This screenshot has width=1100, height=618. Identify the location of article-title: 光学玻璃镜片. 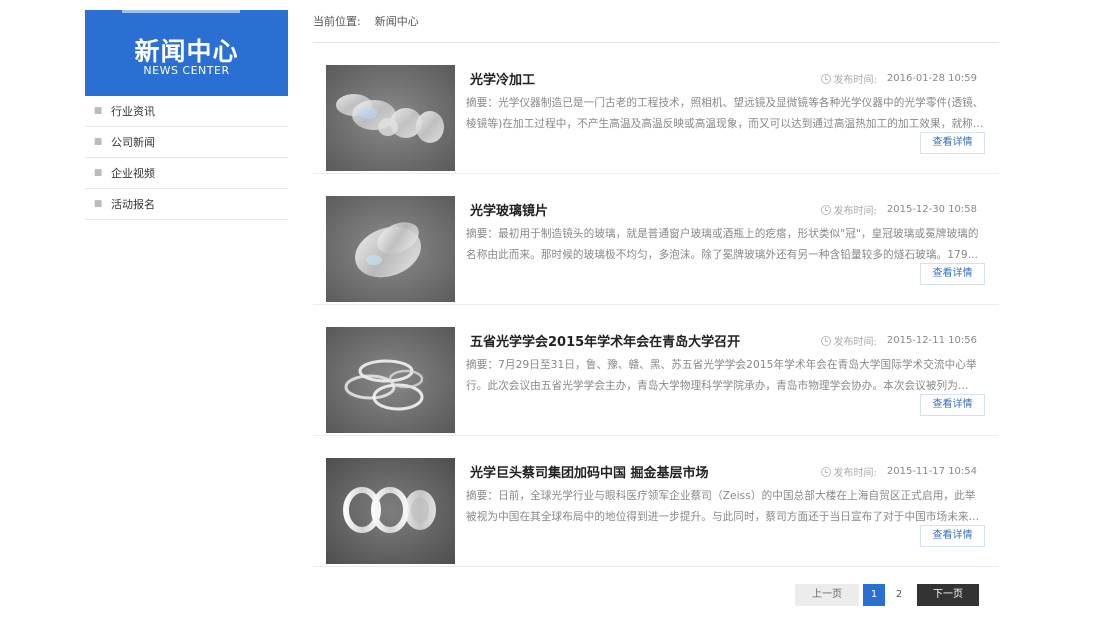
(509, 209).